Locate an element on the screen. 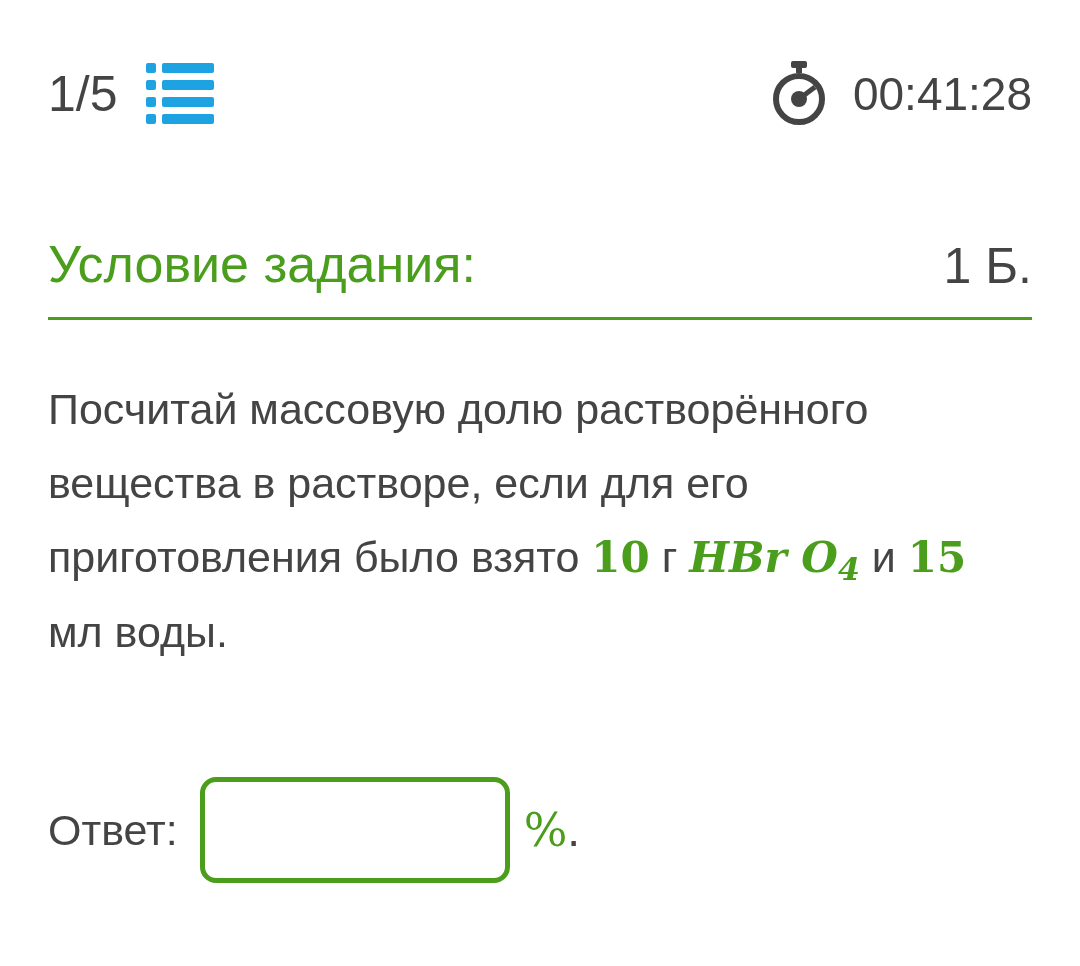  stopwatch-icon is located at coordinates (798, 94).